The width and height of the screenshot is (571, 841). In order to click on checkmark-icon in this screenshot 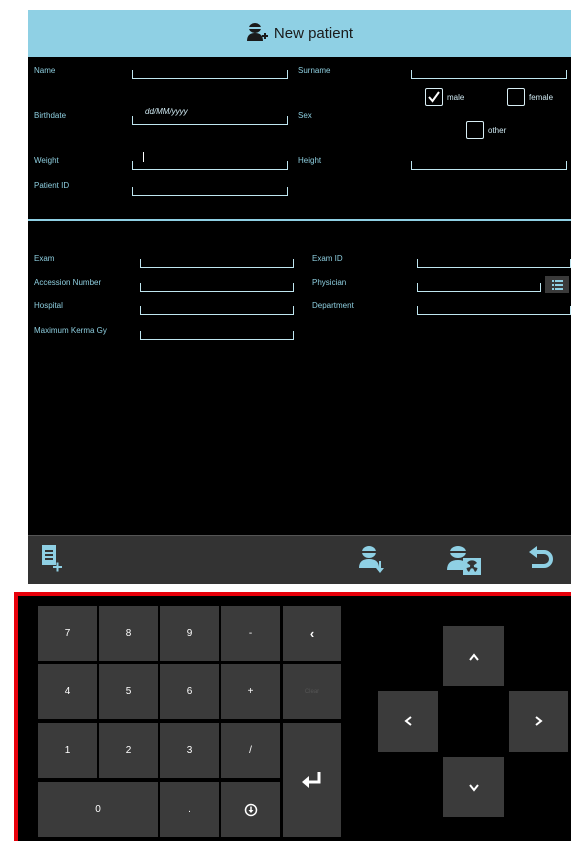, I will do `click(434, 97)`.